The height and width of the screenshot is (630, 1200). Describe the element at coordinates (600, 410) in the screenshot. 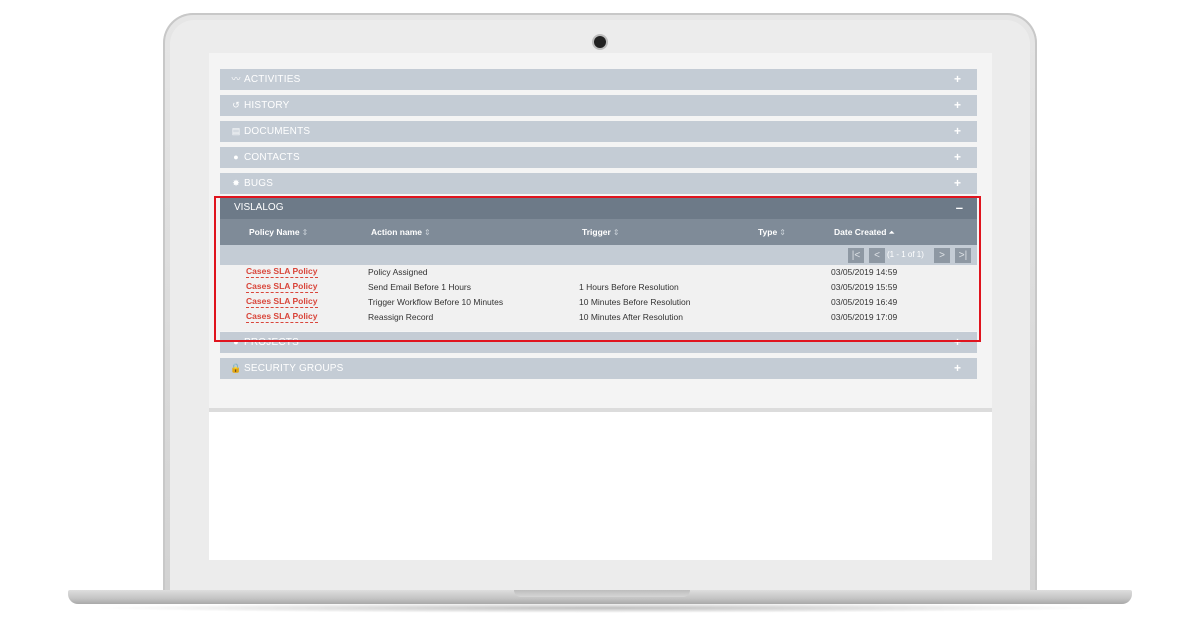

I see `divider` at that location.